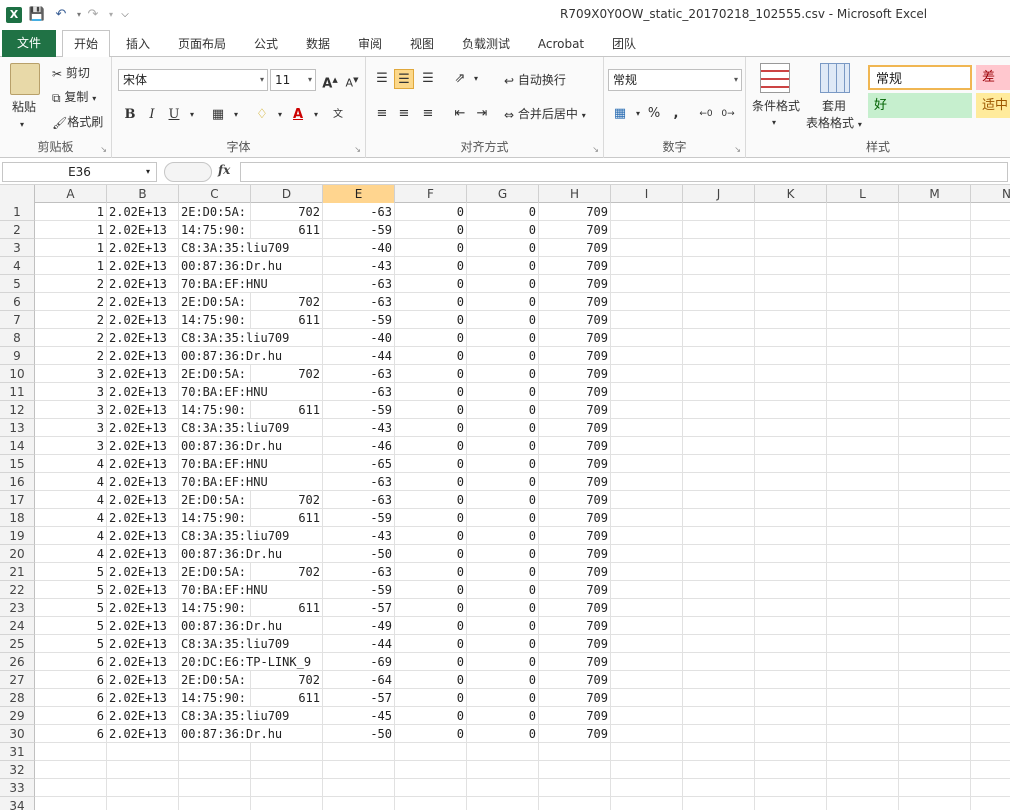 This screenshot has width=1010, height=810. I want to click on cell-a20: 4, so click(71, 554).